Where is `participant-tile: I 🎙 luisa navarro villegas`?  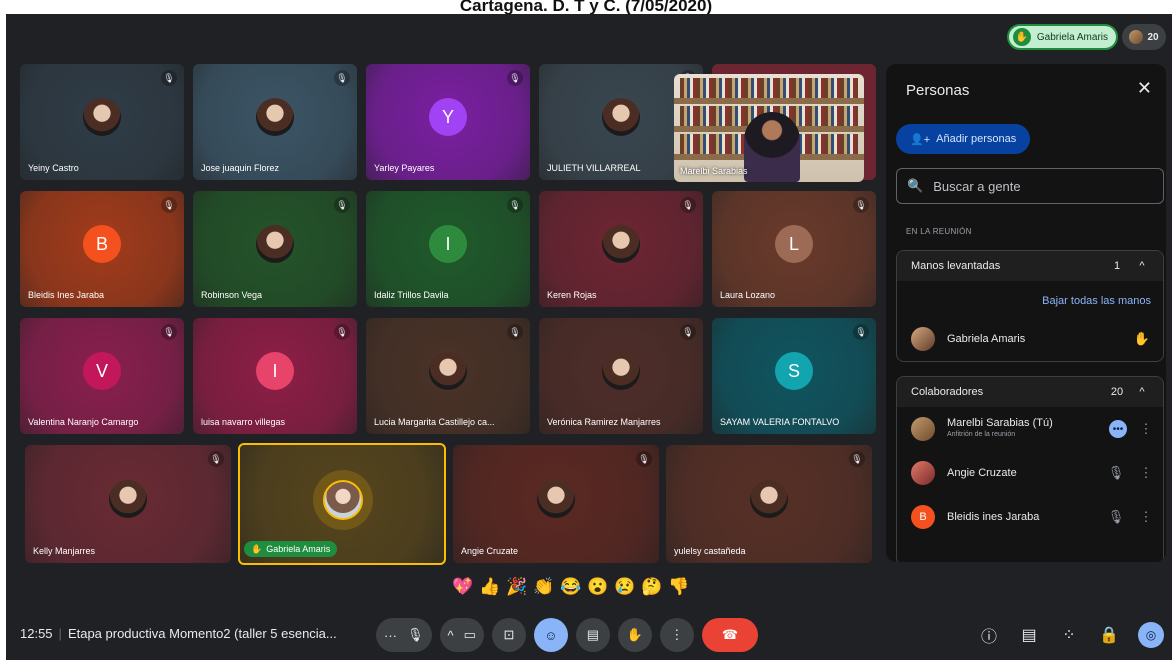 participant-tile: I 🎙 luisa navarro villegas is located at coordinates (275, 376).